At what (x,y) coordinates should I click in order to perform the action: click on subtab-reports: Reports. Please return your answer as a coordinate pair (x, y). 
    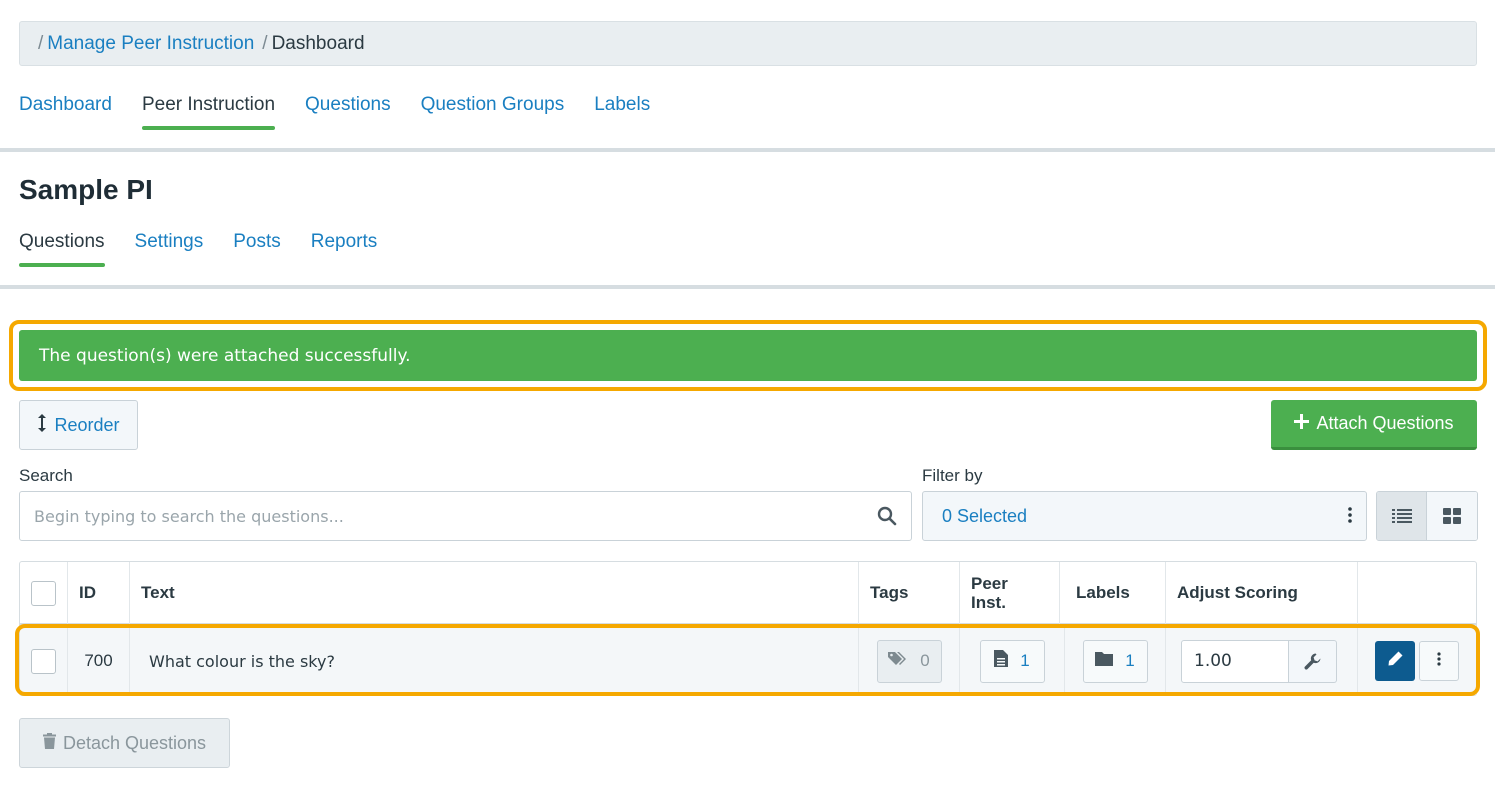
    Looking at the image, I should click on (344, 249).